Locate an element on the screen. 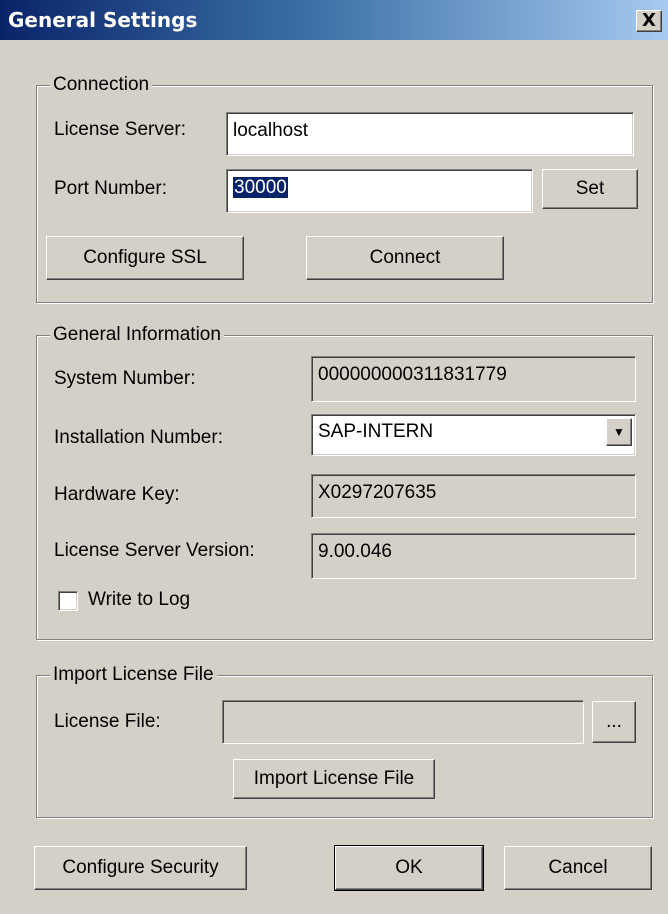 This screenshot has height=914, width=668. configure-ssl-button: Configure SSL is located at coordinates (145, 258).